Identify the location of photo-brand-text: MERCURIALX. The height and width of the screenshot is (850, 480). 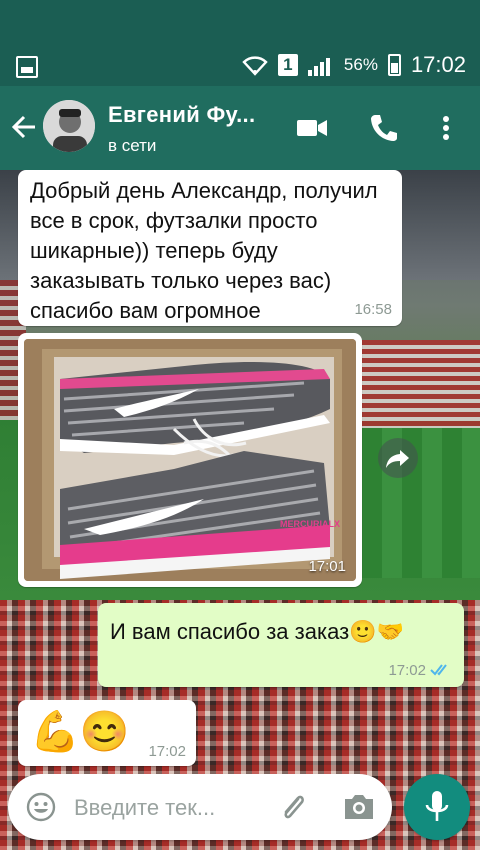
(310, 524).